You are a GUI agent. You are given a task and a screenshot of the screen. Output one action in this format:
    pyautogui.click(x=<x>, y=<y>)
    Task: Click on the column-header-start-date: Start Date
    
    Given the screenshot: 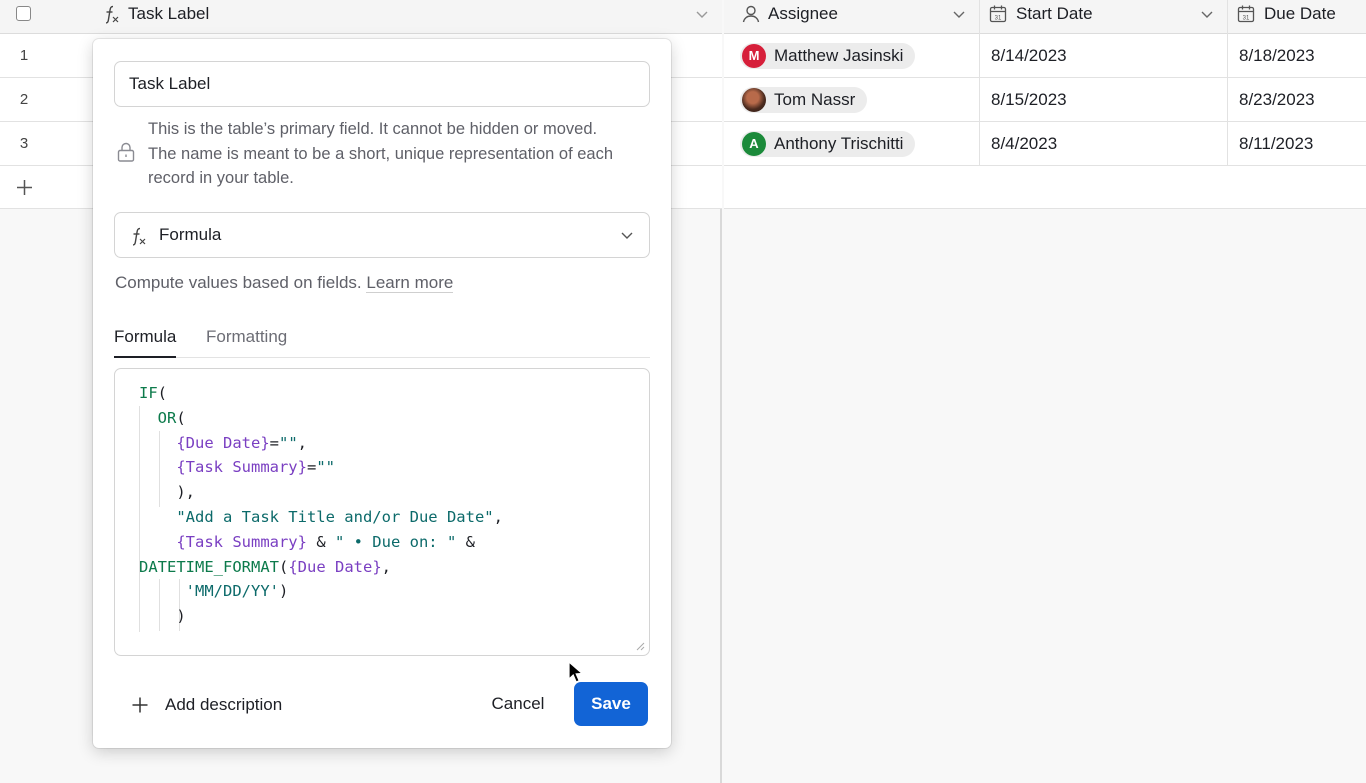 What is the action you would take?
    pyautogui.click(x=1054, y=14)
    